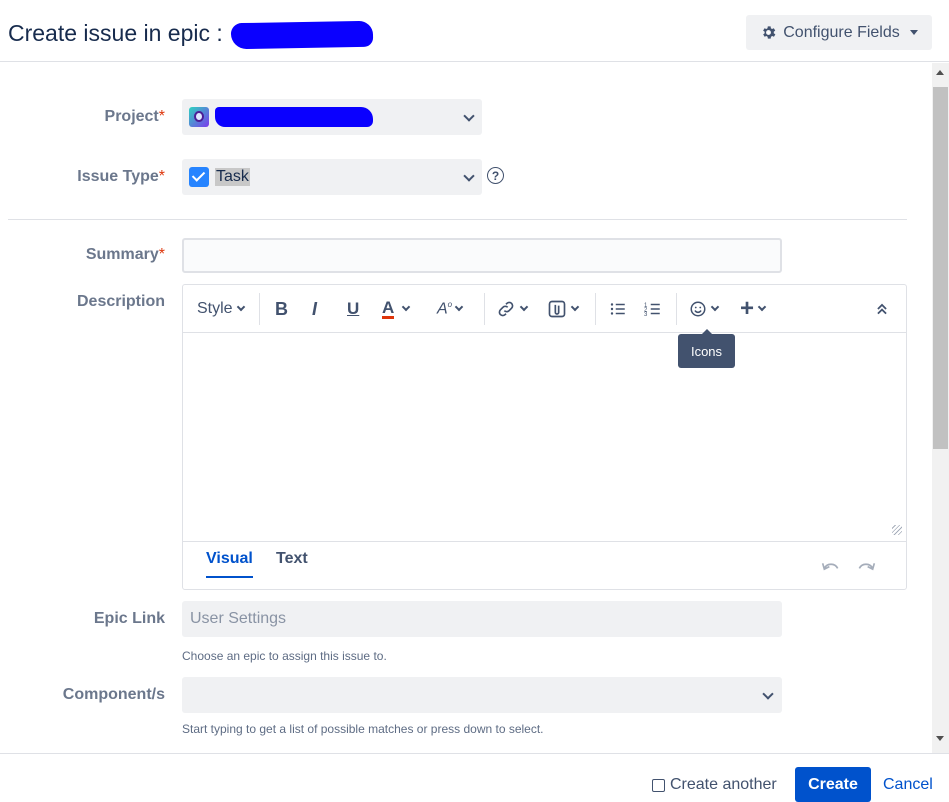 This screenshot has width=949, height=802. I want to click on issue-type-select: Task, so click(332, 177).